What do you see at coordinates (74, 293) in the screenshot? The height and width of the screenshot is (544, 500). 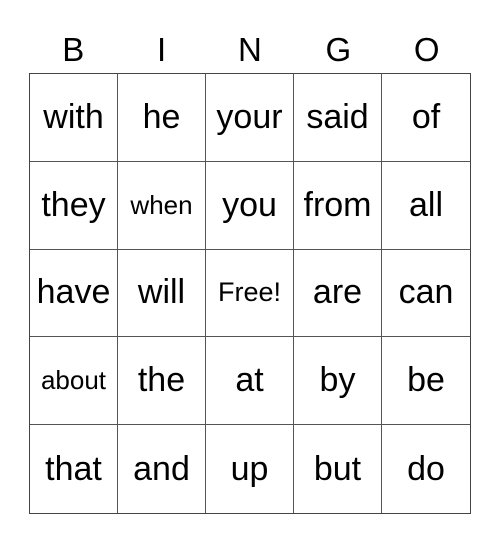 I see `bingo-cell: have` at bounding box center [74, 293].